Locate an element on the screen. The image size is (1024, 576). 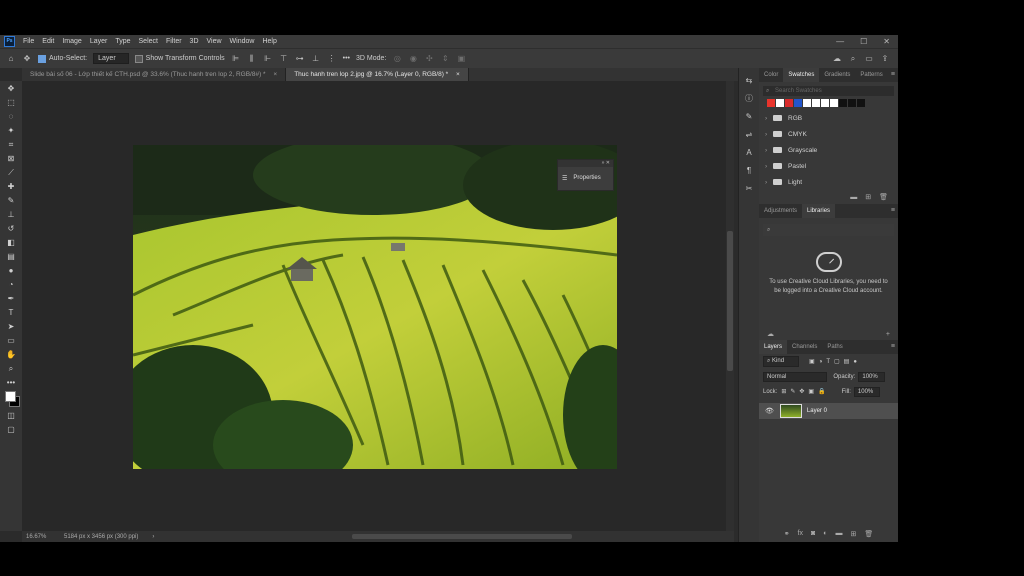
swatch-group-rgb: › RGB is located at coordinates (828, 118).